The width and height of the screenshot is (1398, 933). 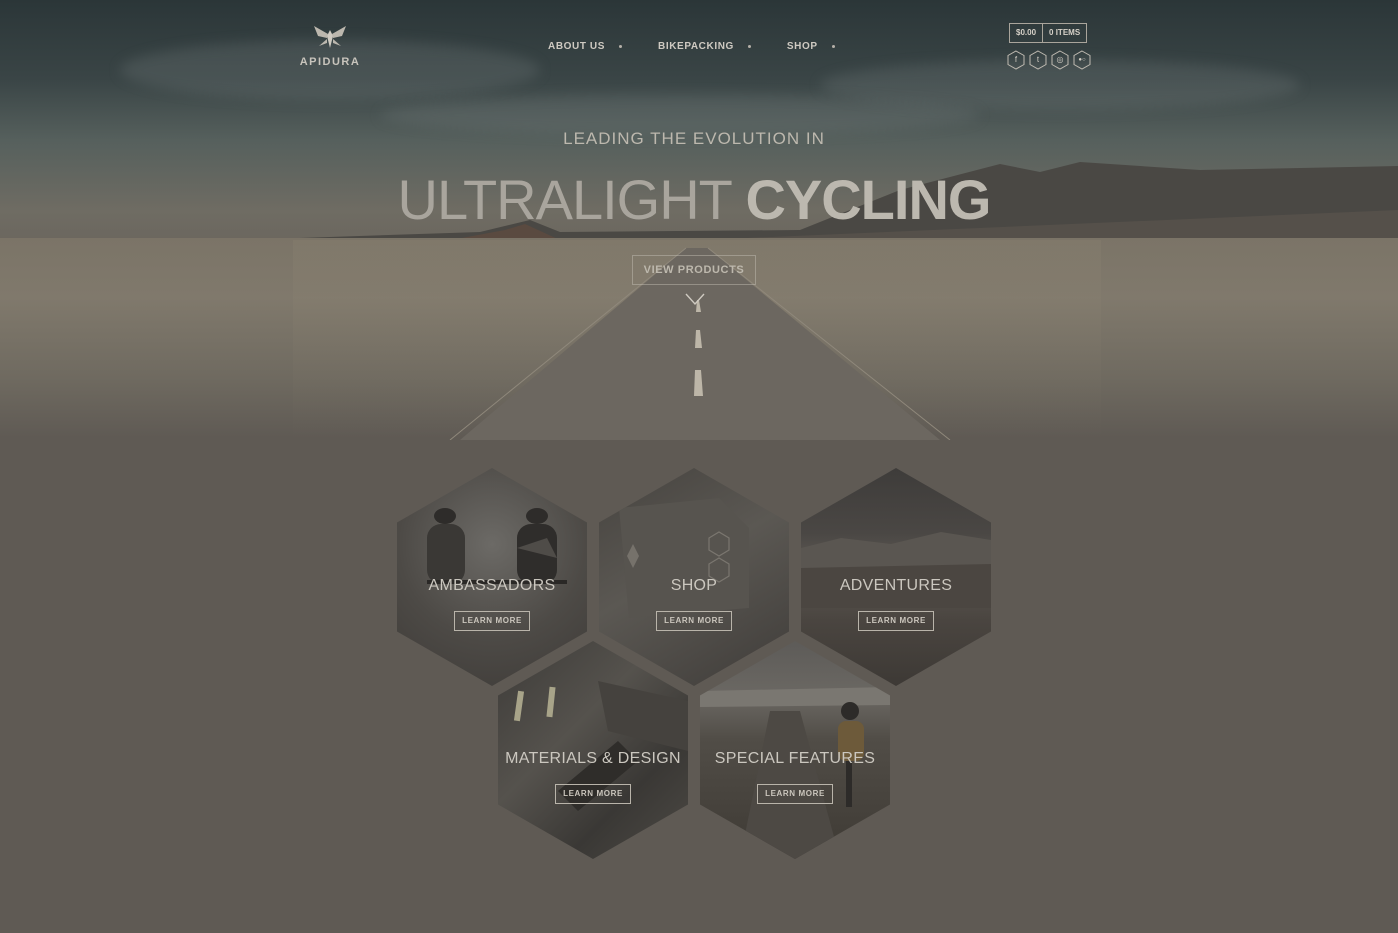 What do you see at coordinates (896, 585) in the screenshot?
I see `tile-title: ADVENTURES` at bounding box center [896, 585].